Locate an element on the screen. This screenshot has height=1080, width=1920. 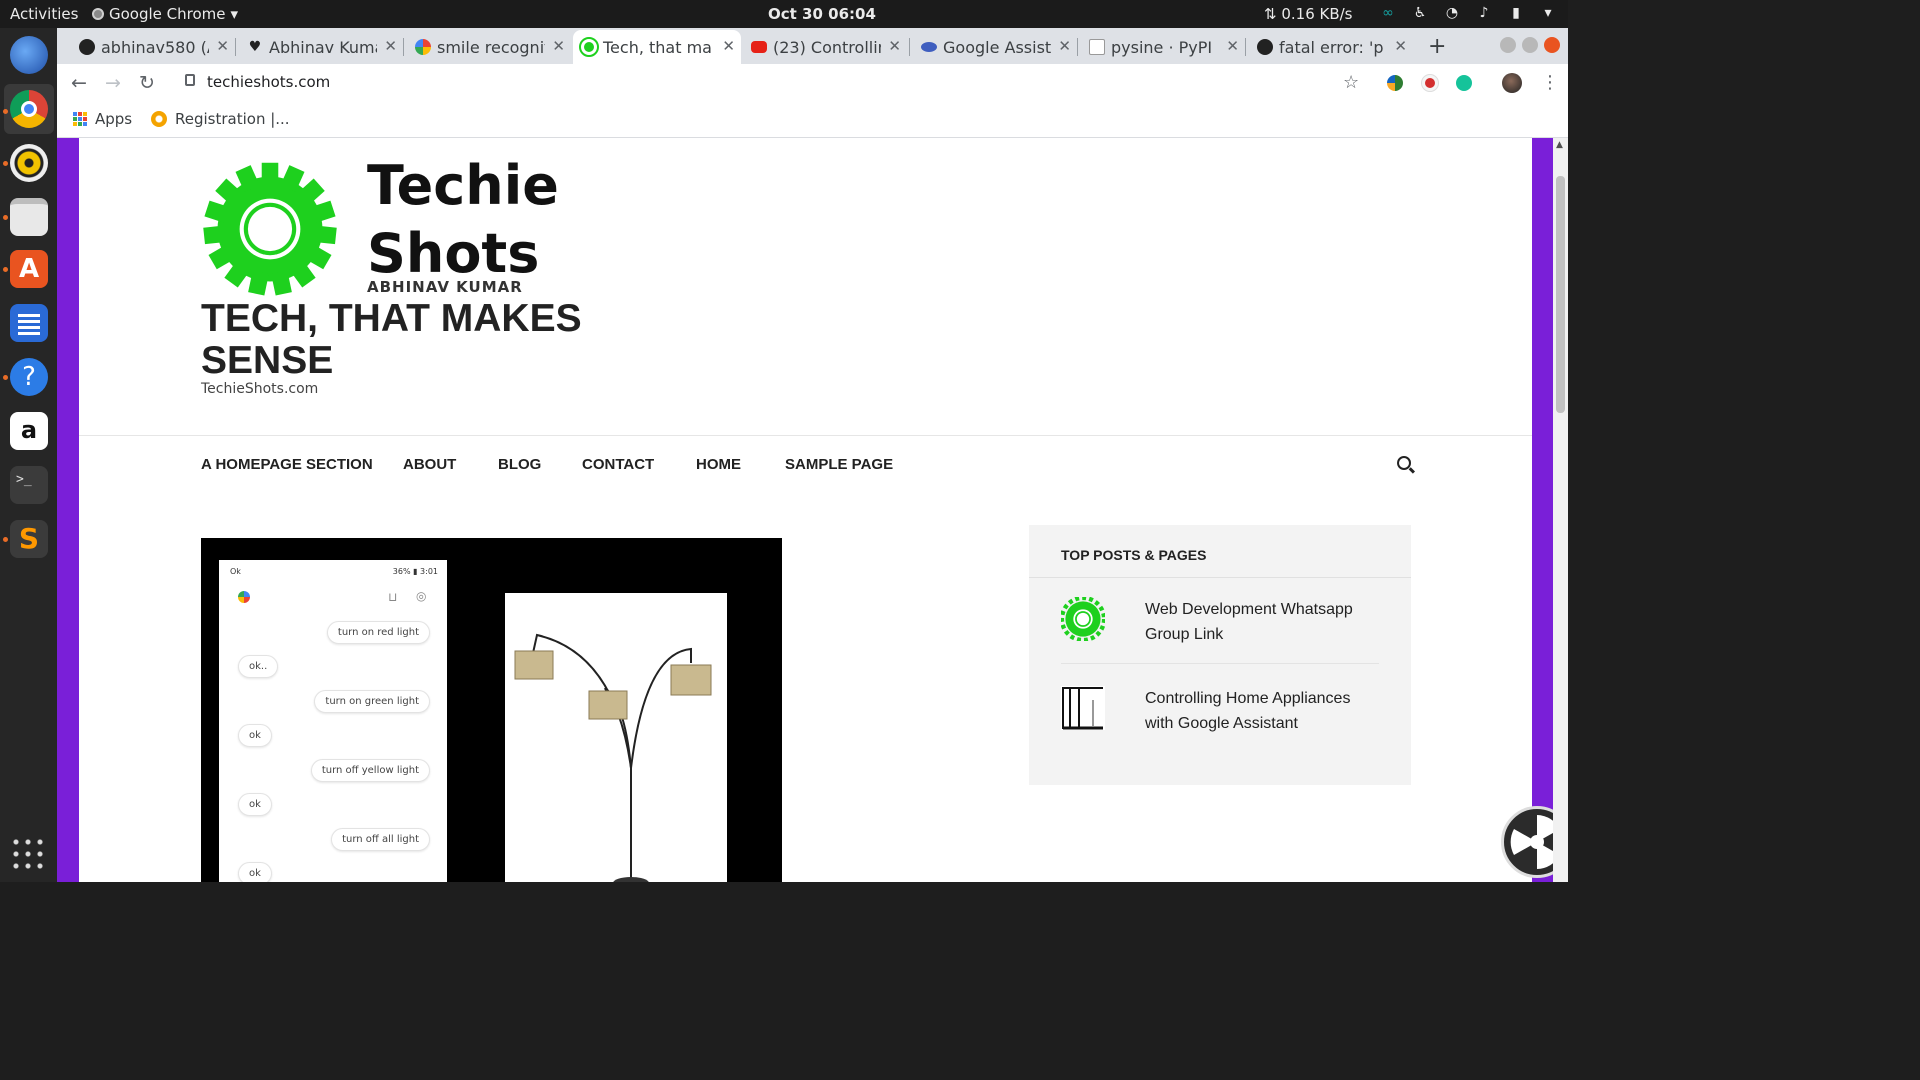
maximize-button is located at coordinates (1530, 45).